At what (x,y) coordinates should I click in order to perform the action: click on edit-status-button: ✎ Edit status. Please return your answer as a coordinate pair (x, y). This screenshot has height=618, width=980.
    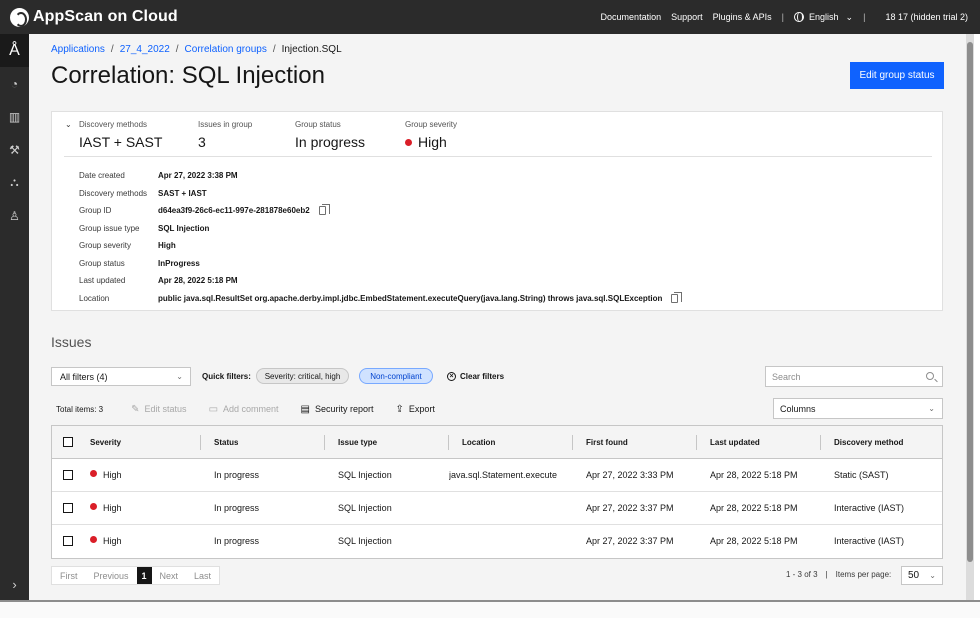
    Looking at the image, I should click on (158, 409).